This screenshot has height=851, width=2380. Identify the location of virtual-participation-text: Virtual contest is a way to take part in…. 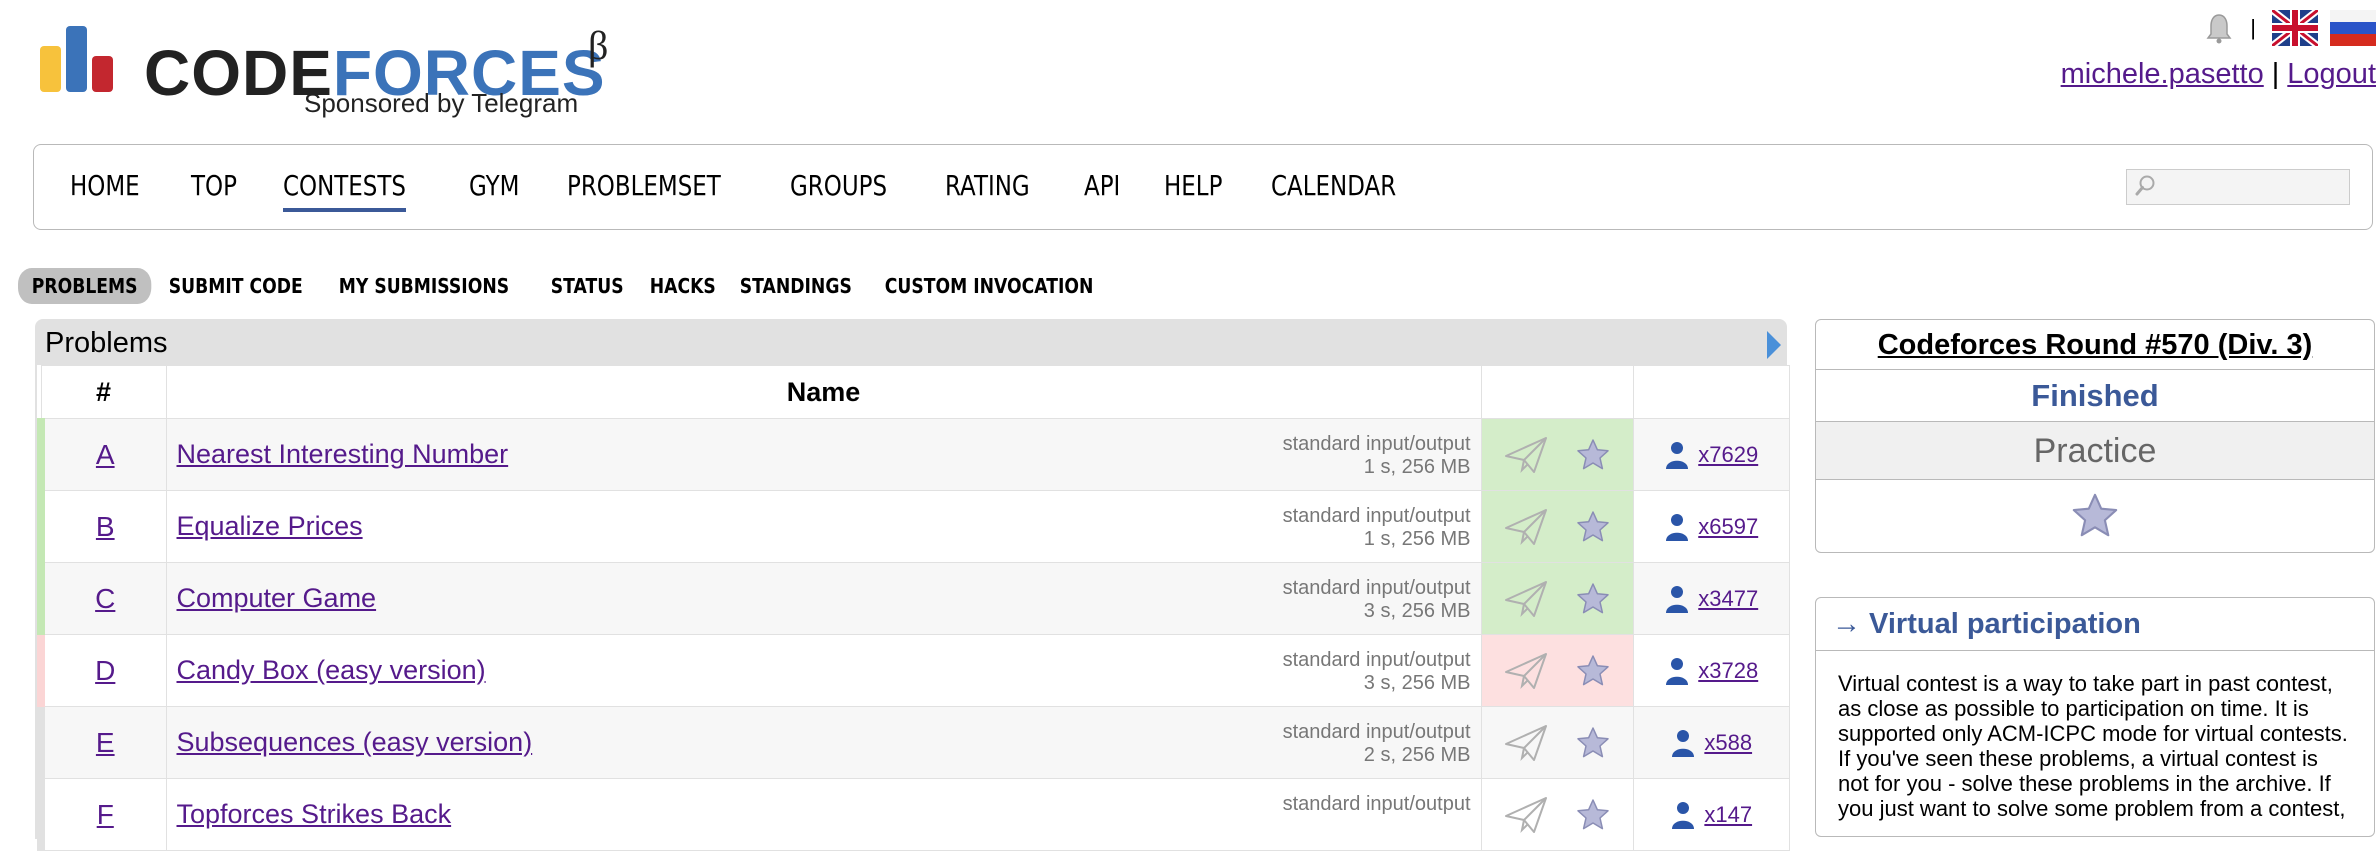
(2093, 746).